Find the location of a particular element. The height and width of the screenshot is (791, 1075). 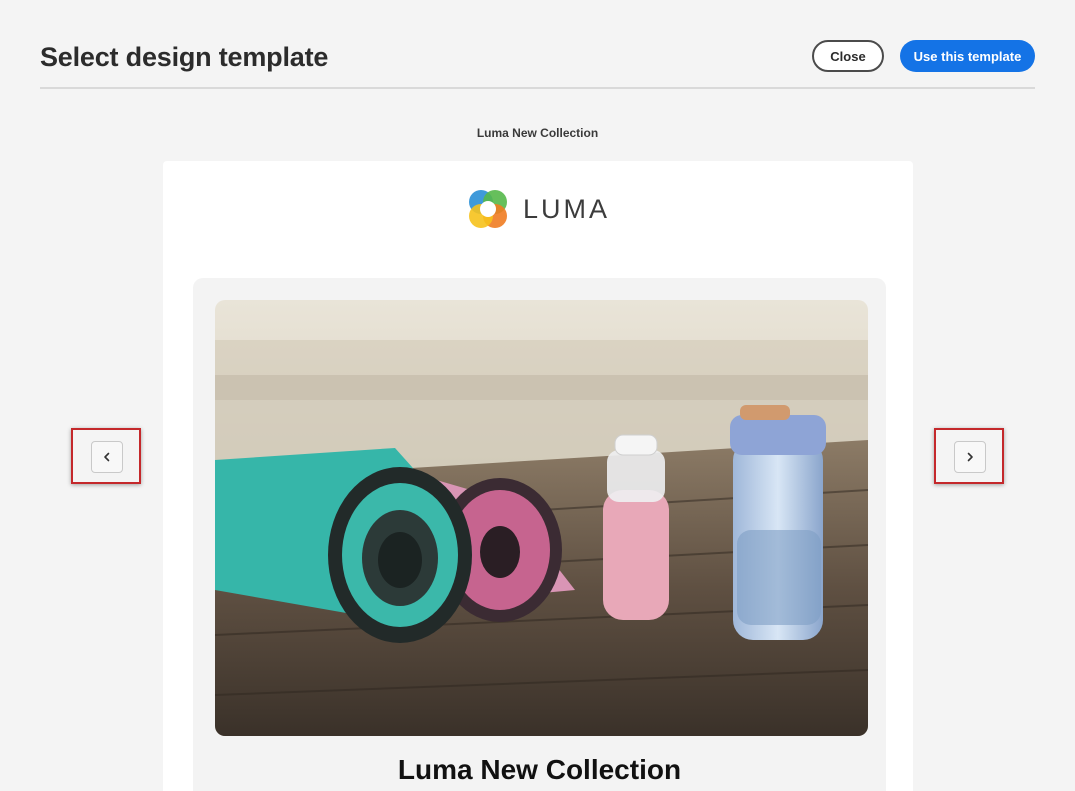

luma-logo-icon is located at coordinates (488, 209).